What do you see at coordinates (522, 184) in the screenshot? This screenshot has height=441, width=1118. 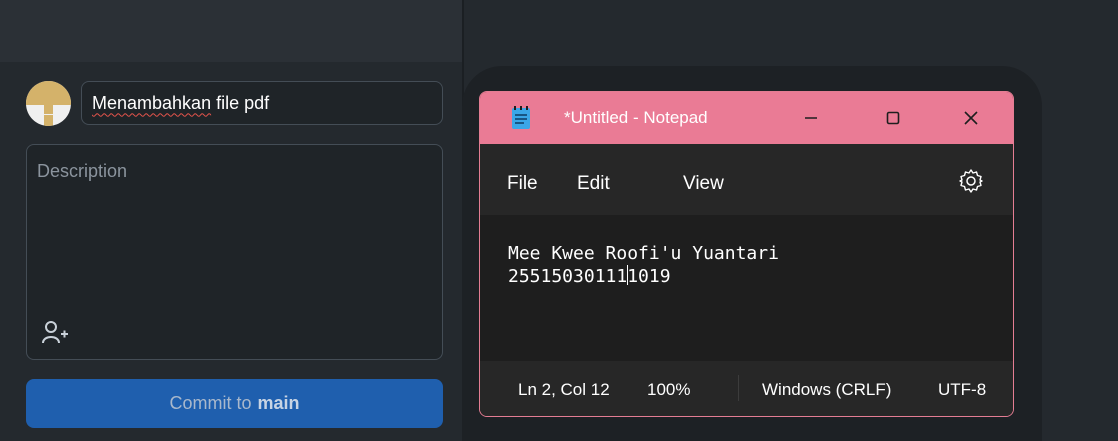 I see `menu-file: File` at bounding box center [522, 184].